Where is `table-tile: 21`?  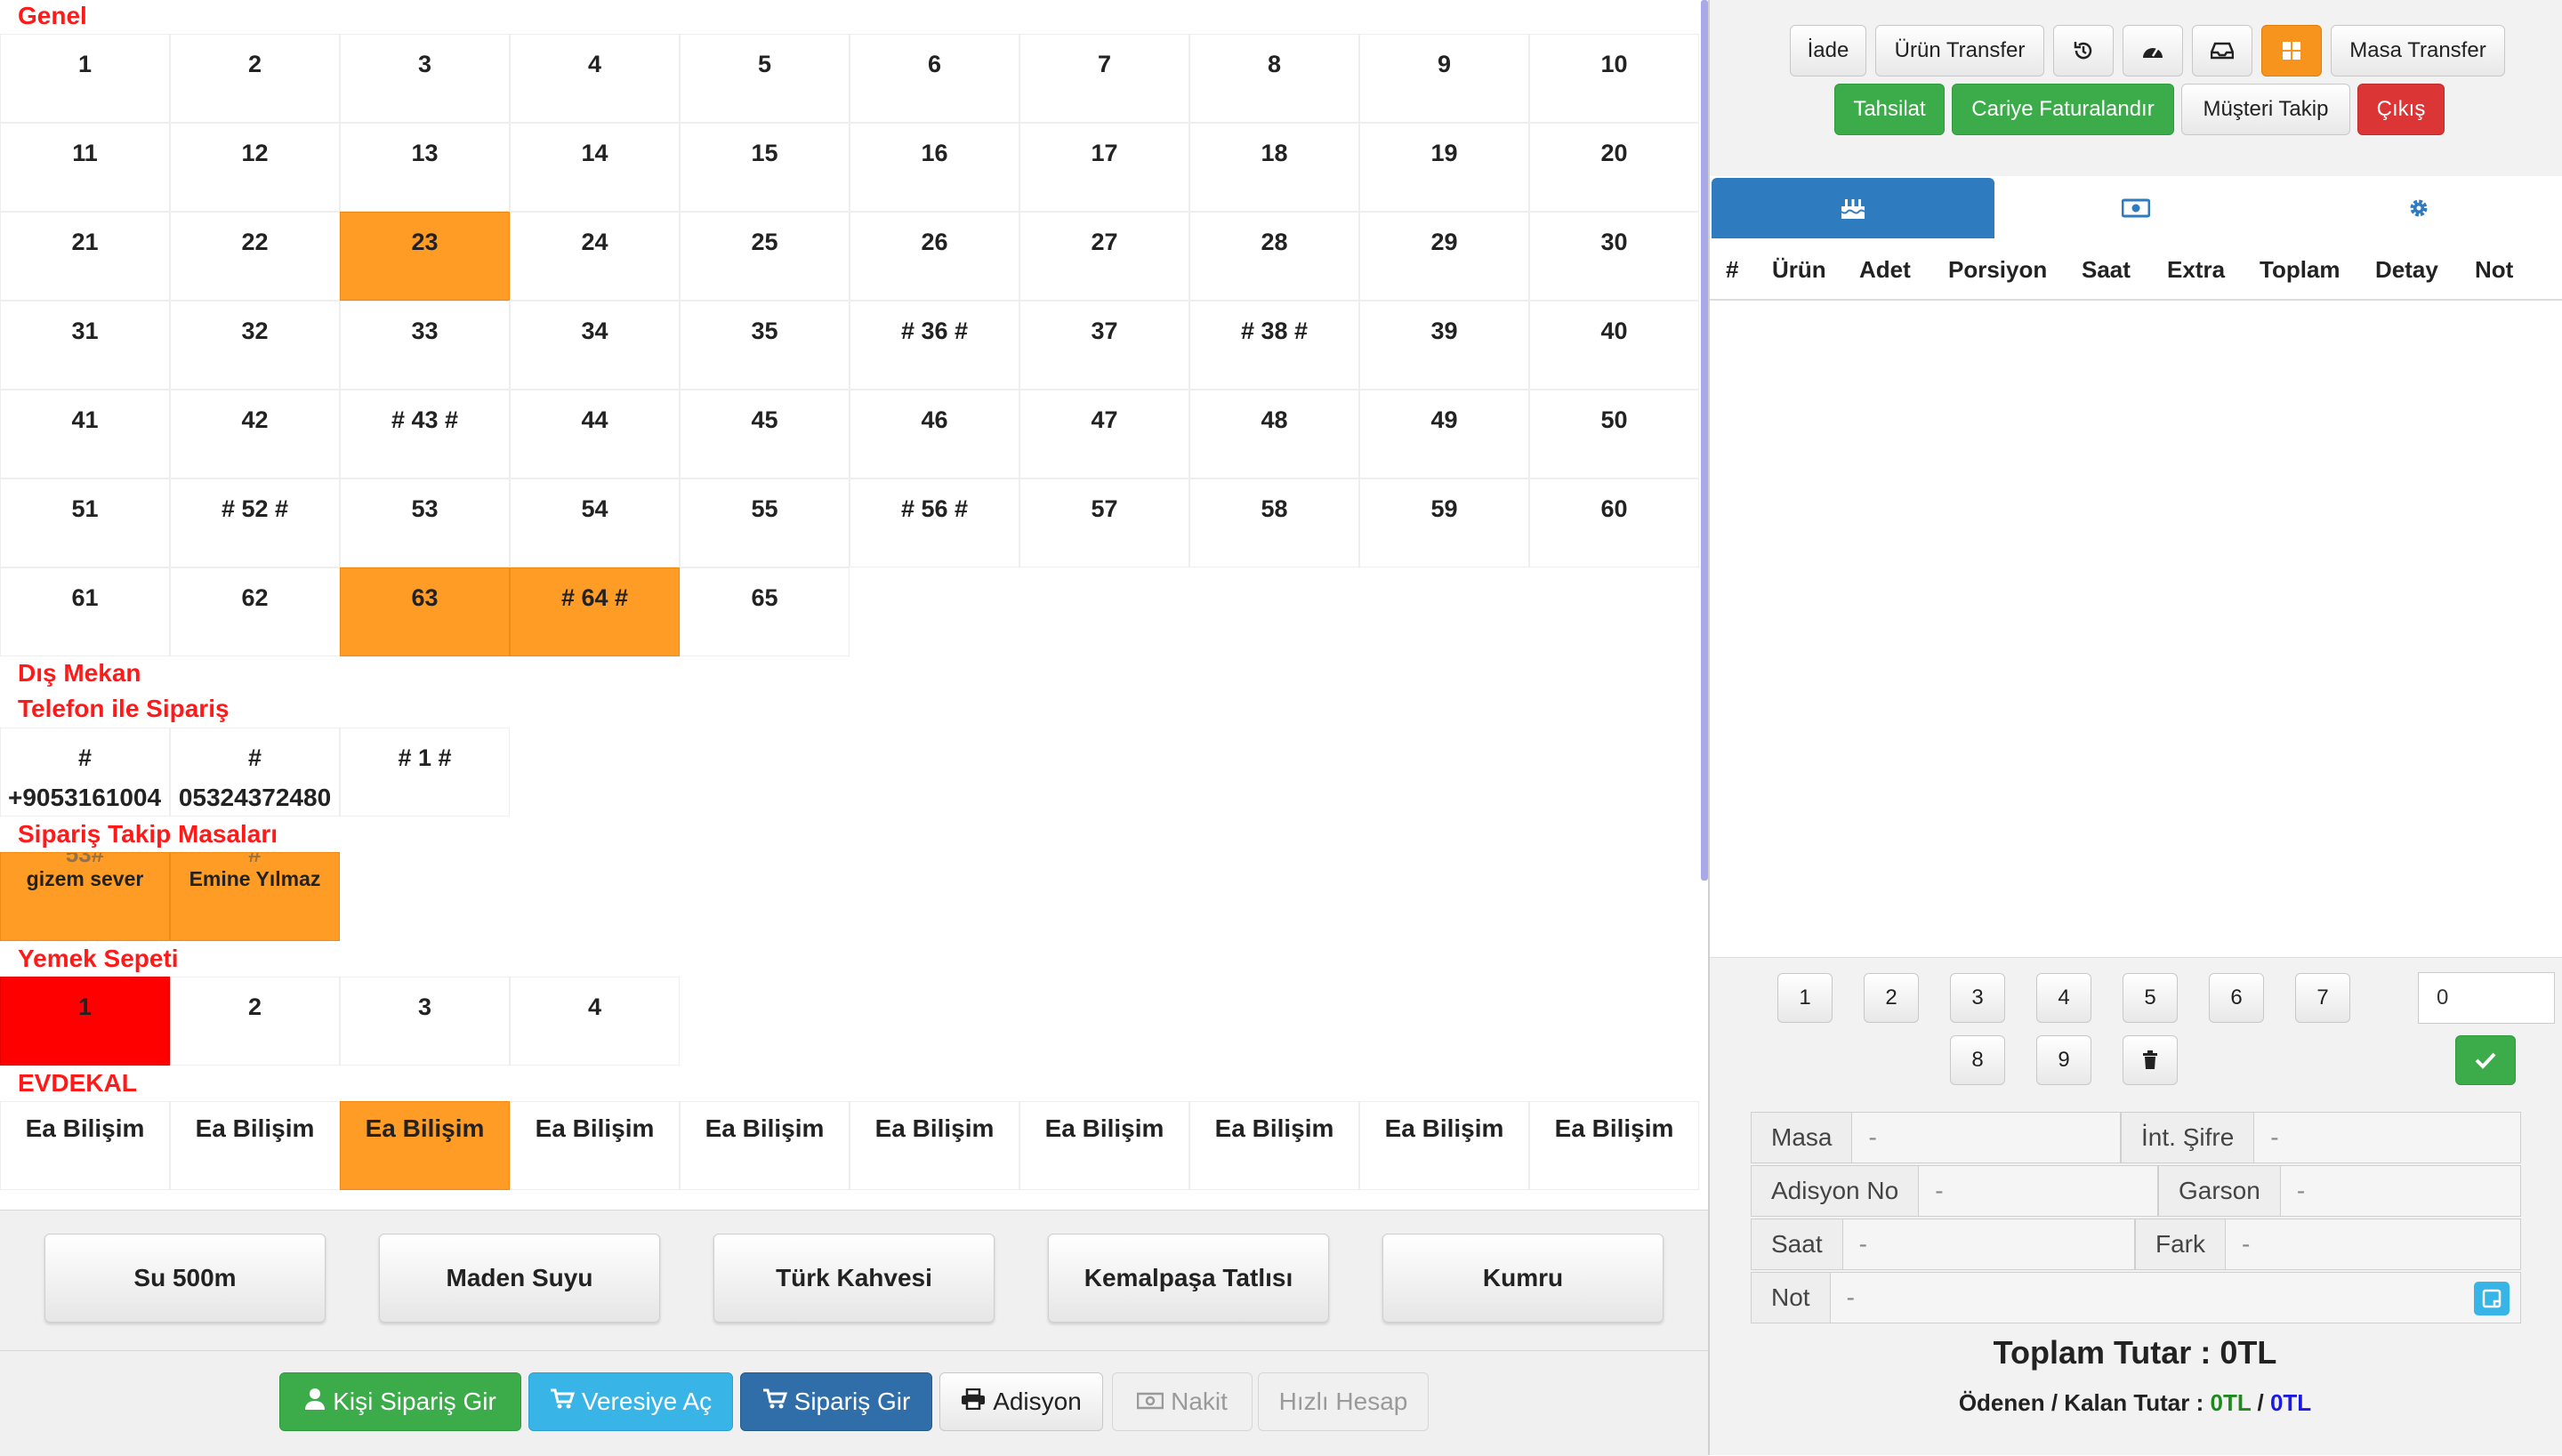
table-tile: 21 is located at coordinates (85, 256).